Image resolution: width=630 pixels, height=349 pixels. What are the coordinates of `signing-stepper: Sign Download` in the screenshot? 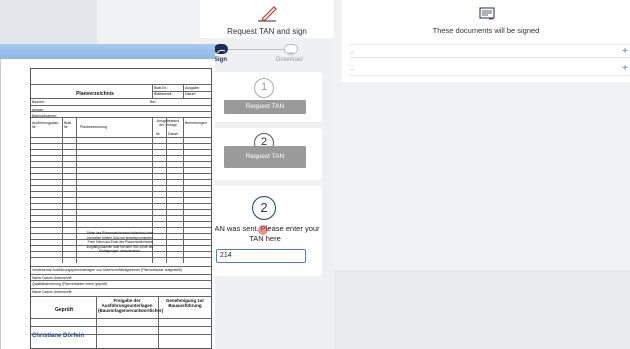 It's located at (269, 54).